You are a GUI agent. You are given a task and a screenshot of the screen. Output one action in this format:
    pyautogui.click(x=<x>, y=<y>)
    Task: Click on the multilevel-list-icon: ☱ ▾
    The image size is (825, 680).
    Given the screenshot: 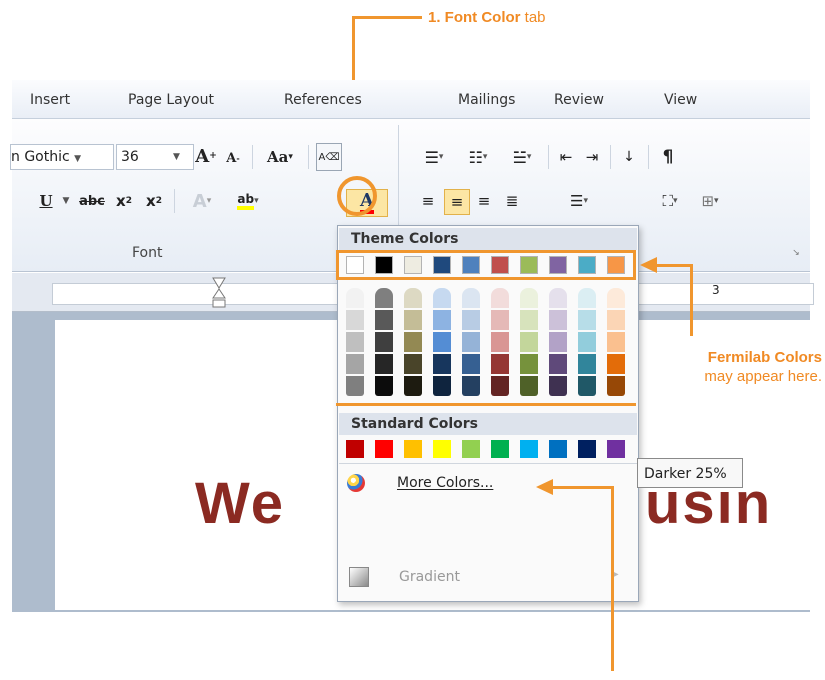 What is the action you would take?
    pyautogui.click(x=522, y=157)
    